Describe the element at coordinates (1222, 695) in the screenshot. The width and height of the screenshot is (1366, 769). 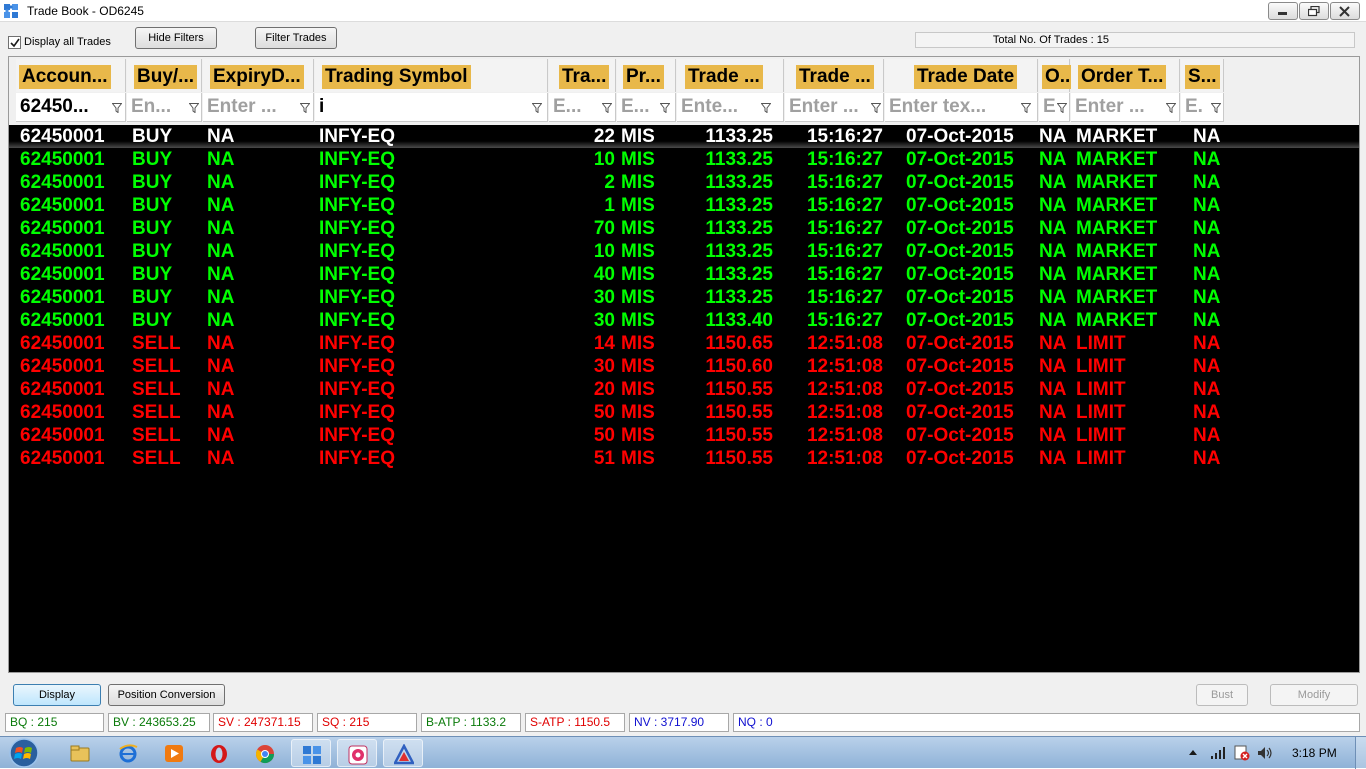
I see `bust-button: Bust` at that location.